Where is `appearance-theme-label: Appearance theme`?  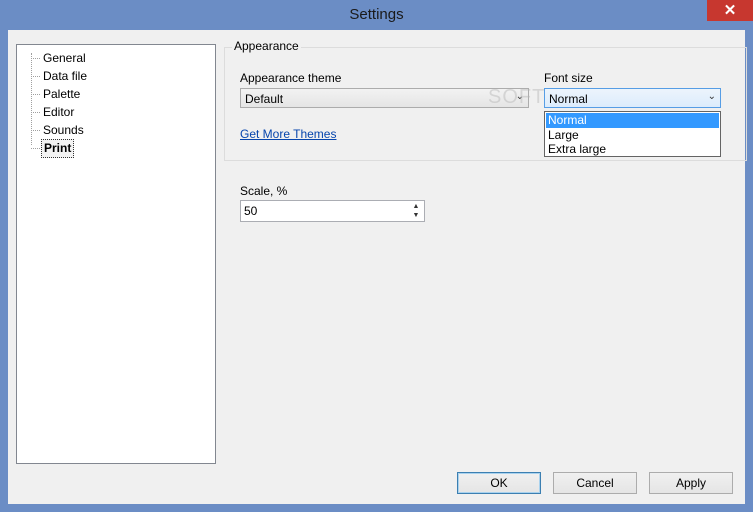 appearance-theme-label: Appearance theme is located at coordinates (291, 78).